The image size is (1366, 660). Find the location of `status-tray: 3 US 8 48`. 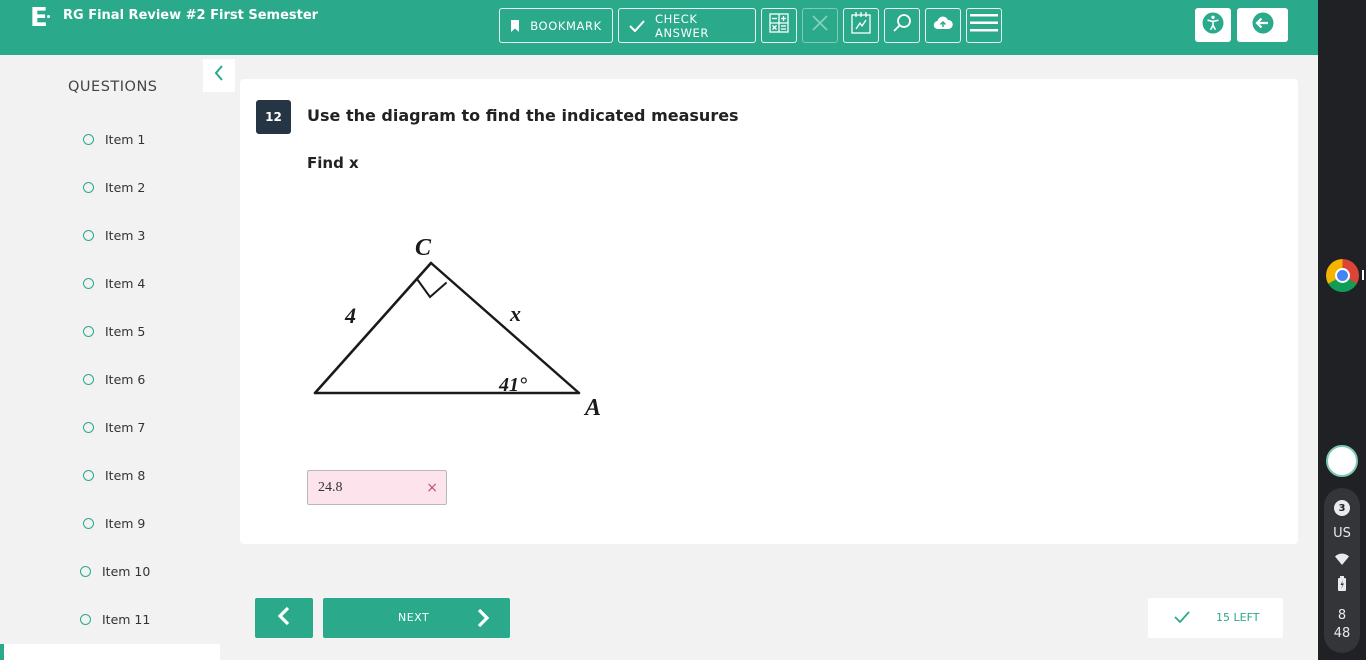

status-tray: 3 US 8 48 is located at coordinates (1342, 570).